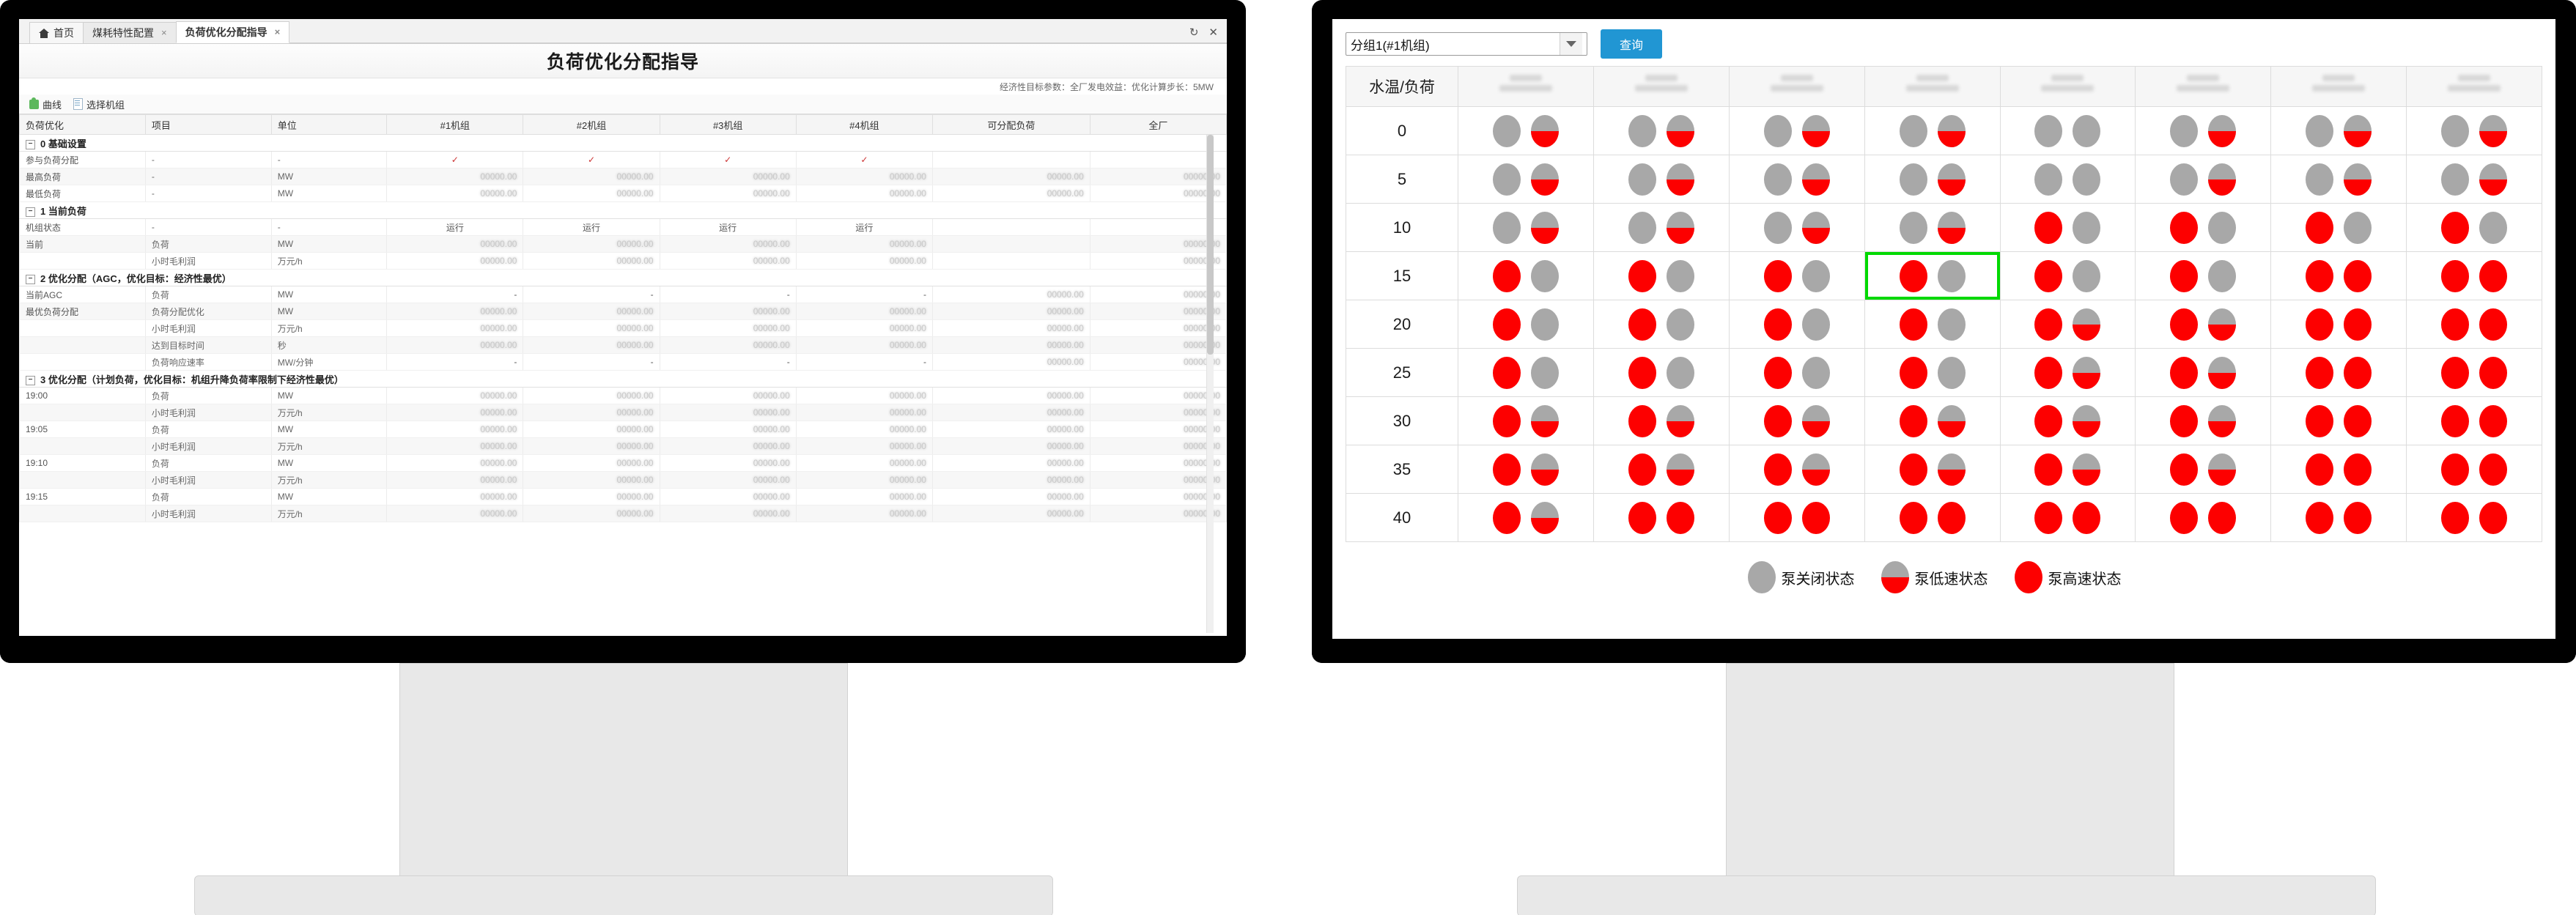  What do you see at coordinates (728, 124) in the screenshot?
I see `column-header-5: #3机组` at bounding box center [728, 124].